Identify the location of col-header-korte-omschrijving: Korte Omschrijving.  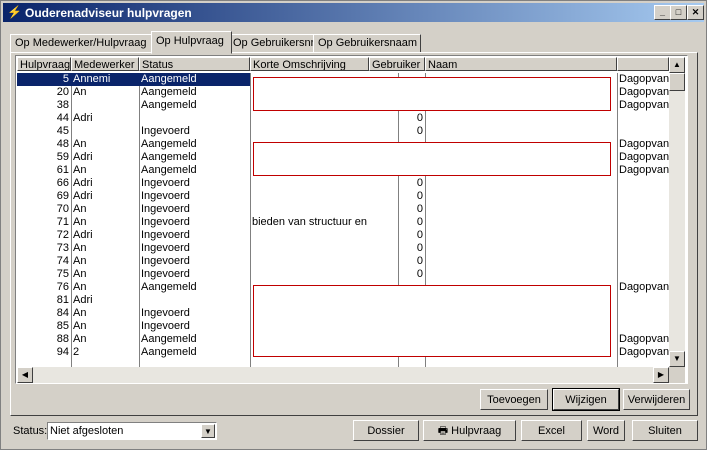
(309, 64).